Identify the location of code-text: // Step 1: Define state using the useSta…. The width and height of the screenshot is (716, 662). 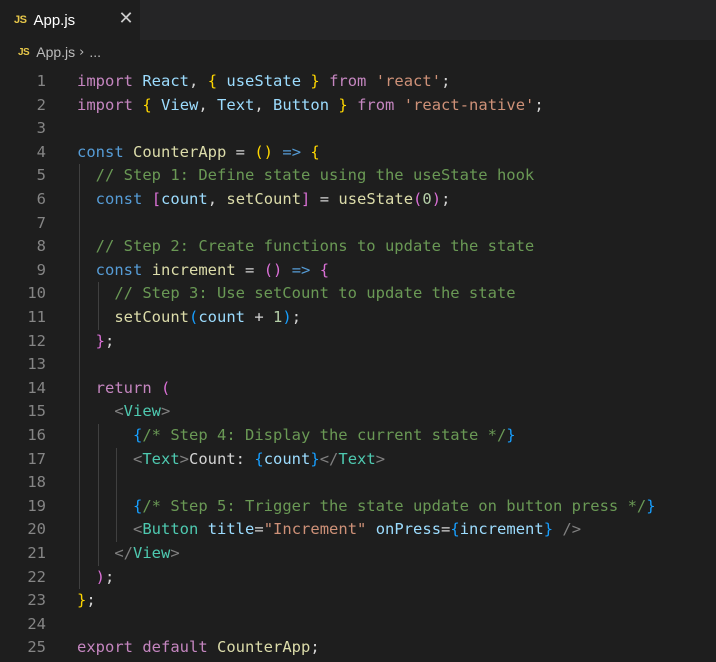
(306, 176).